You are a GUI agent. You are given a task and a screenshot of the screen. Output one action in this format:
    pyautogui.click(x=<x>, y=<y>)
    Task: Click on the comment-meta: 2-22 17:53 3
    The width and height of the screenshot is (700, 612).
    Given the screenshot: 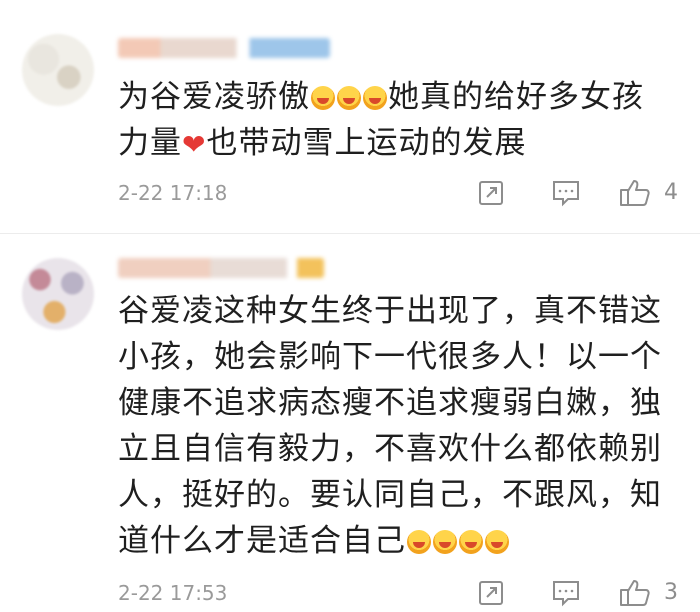 What is the action you would take?
    pyautogui.click(x=403, y=593)
    